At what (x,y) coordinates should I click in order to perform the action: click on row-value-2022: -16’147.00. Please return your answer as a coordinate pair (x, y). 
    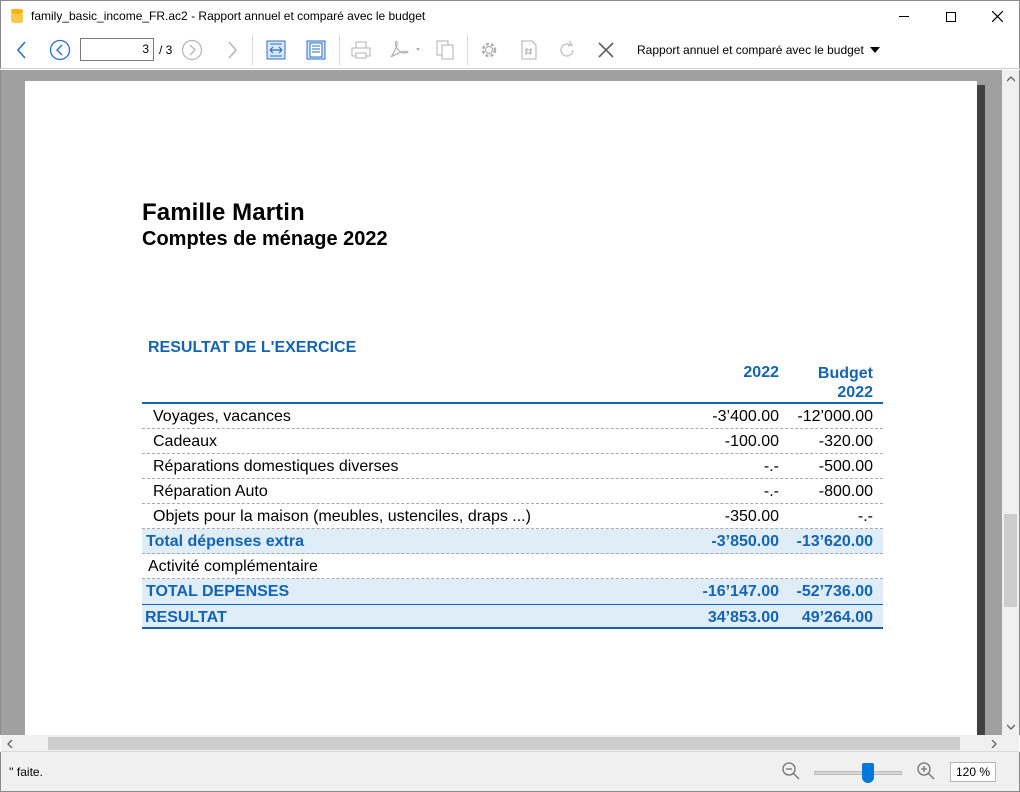
    Looking at the image, I should click on (740, 591).